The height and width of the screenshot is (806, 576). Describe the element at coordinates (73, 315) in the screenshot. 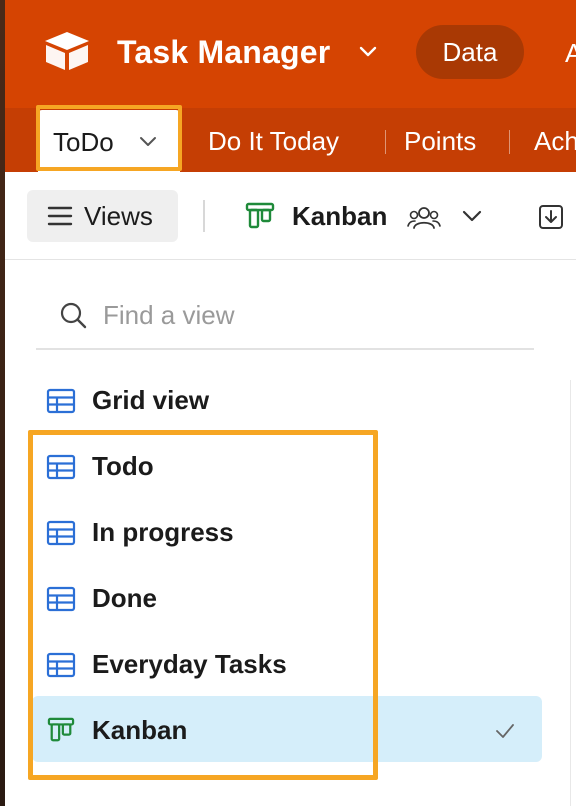

I see `search-icon` at that location.